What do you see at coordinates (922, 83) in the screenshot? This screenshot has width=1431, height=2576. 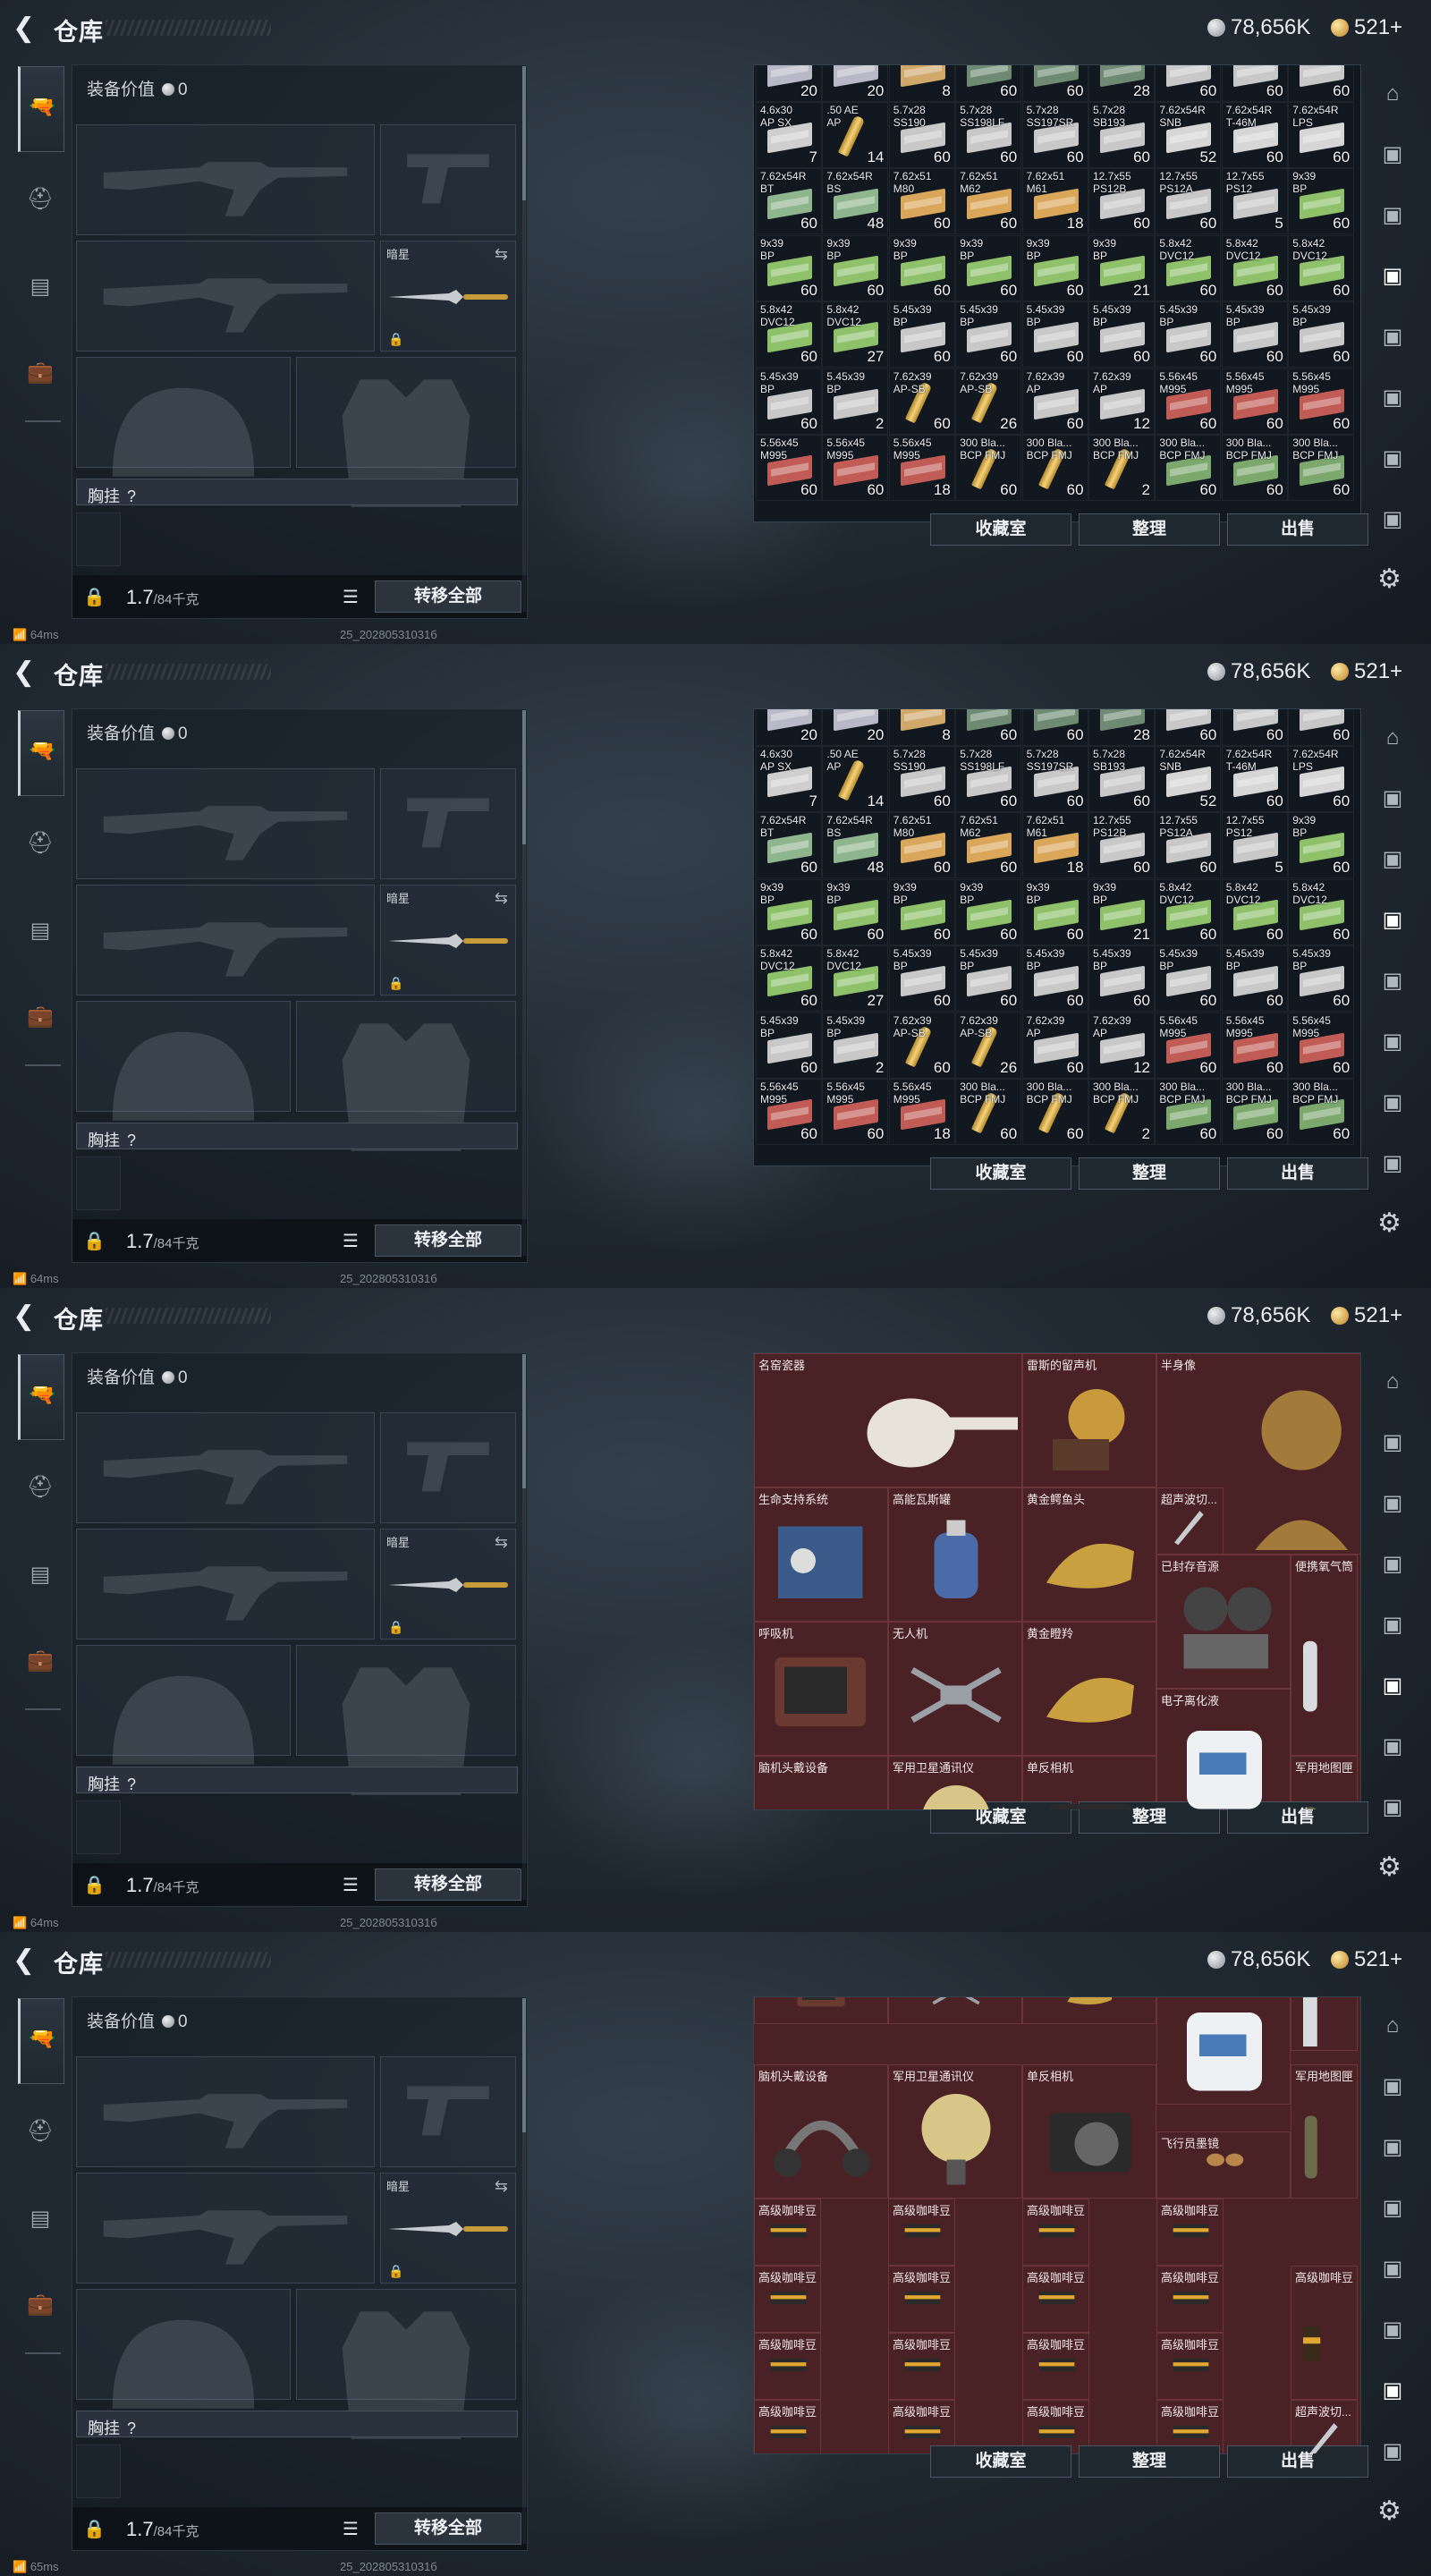 I see `ammo-cell: 8` at bounding box center [922, 83].